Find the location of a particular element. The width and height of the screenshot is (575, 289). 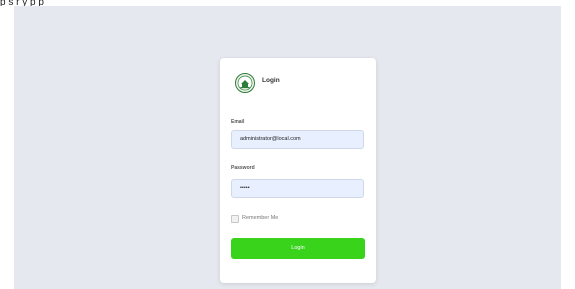

login-button: Login is located at coordinates (298, 248).